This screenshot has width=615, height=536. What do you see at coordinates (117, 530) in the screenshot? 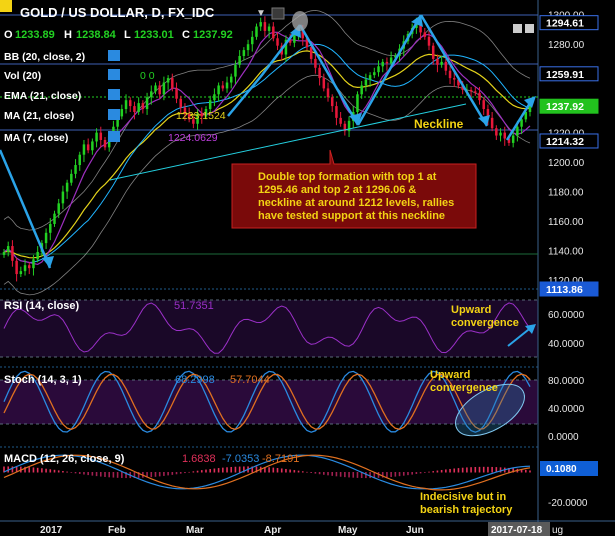
I see `x-axis-label: Feb` at bounding box center [117, 530].